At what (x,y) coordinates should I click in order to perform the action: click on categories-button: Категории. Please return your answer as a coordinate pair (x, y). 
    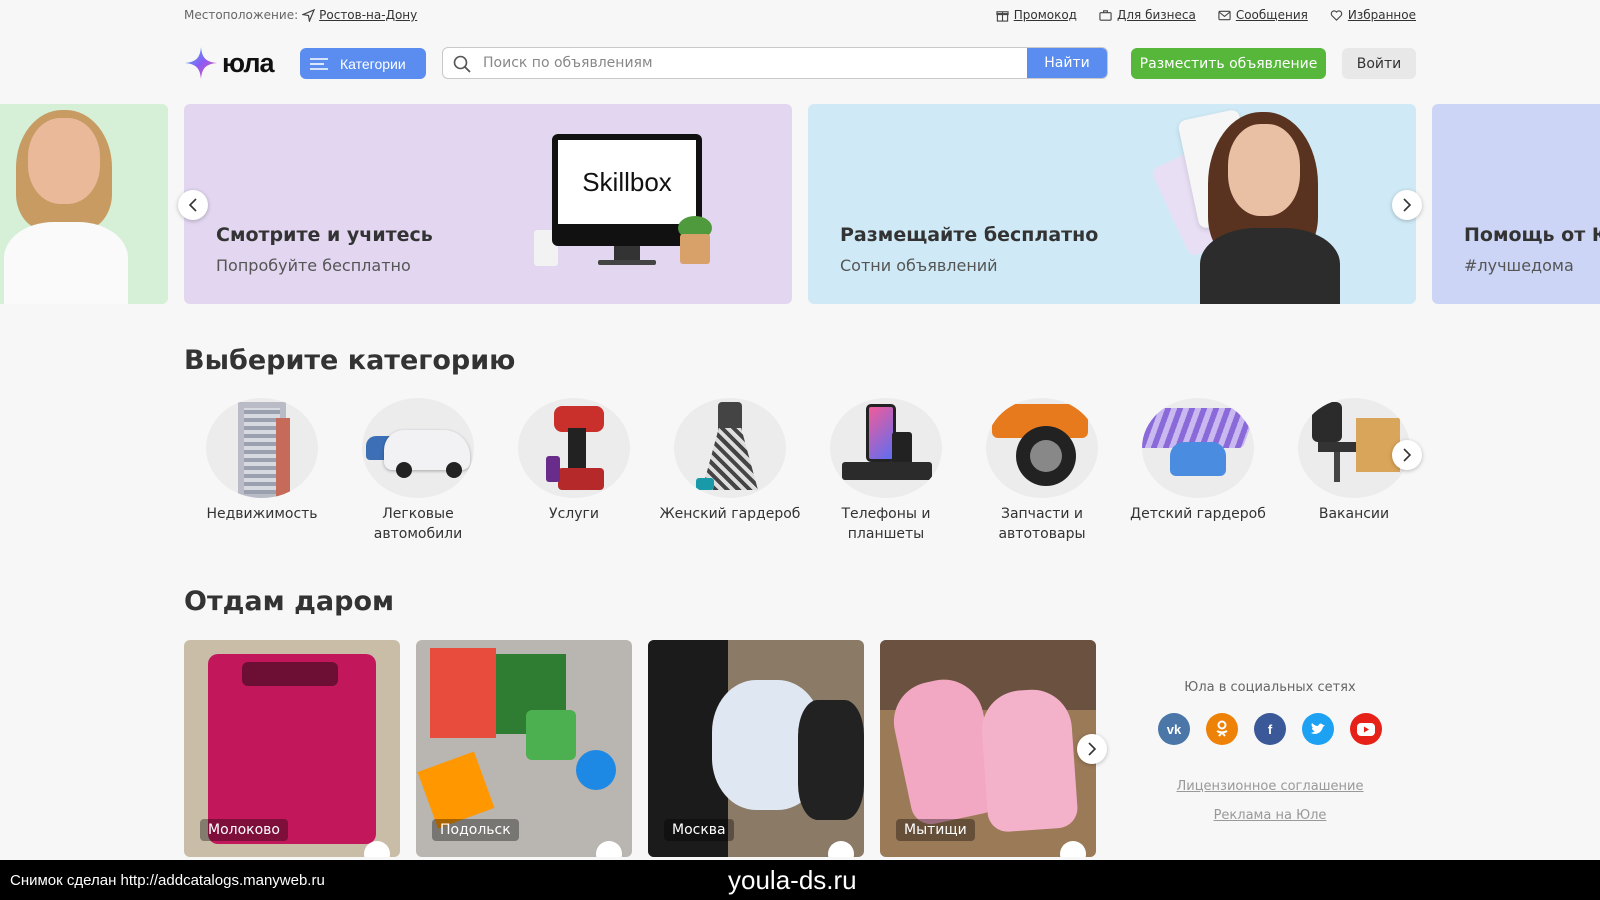
    Looking at the image, I should click on (363, 63).